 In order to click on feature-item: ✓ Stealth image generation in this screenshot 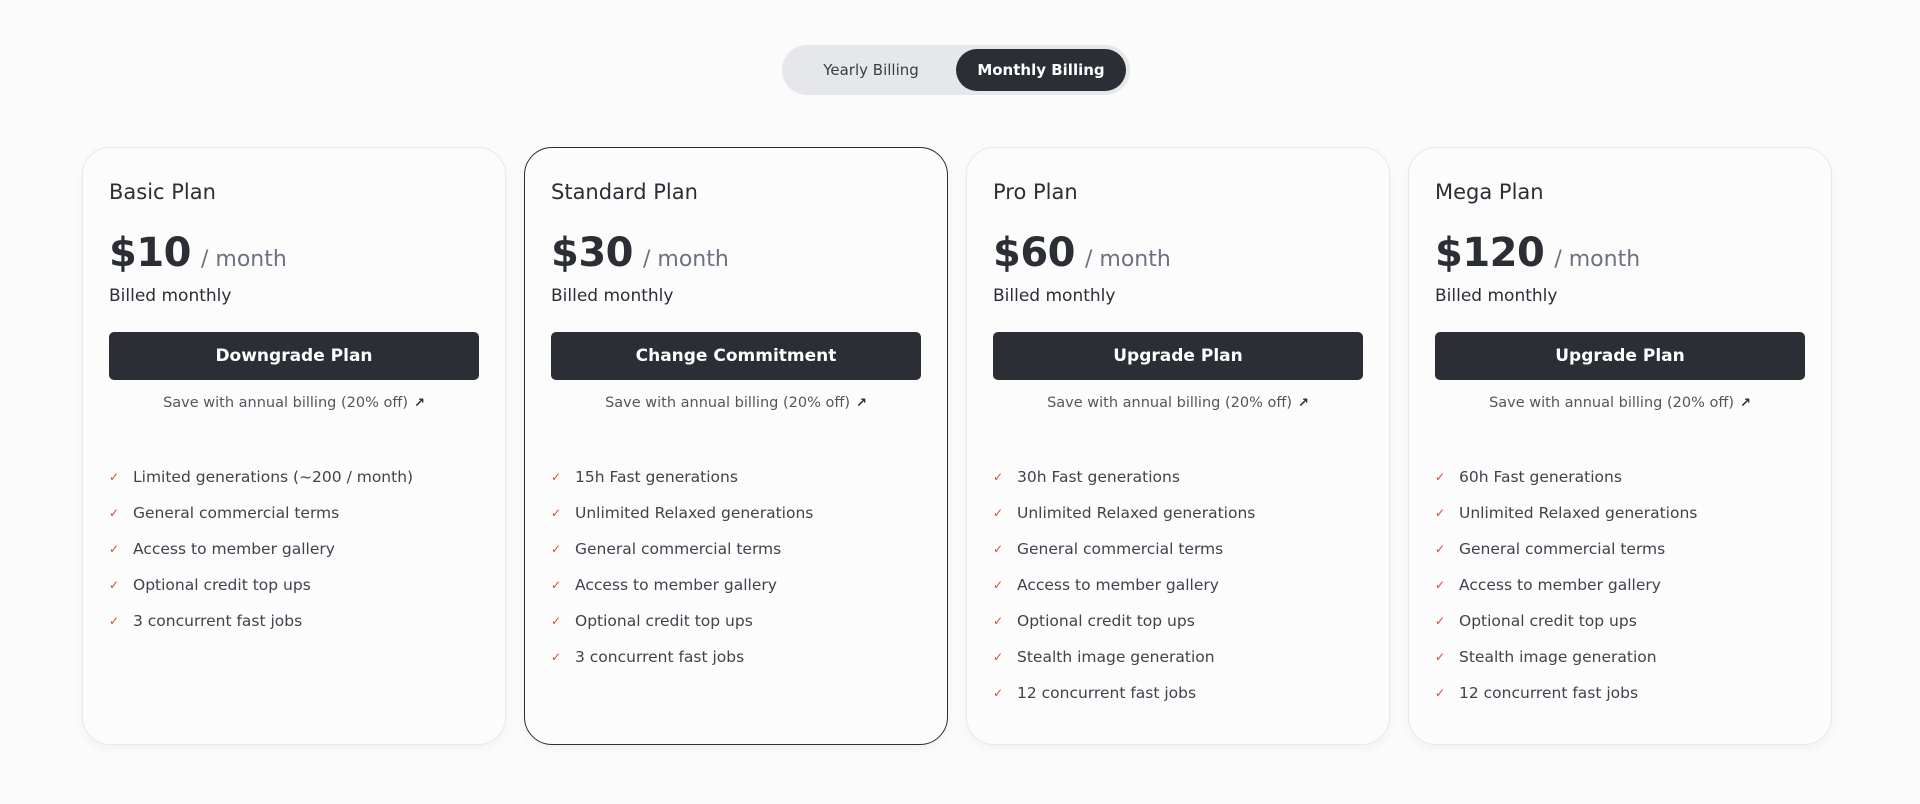, I will do `click(1620, 657)`.